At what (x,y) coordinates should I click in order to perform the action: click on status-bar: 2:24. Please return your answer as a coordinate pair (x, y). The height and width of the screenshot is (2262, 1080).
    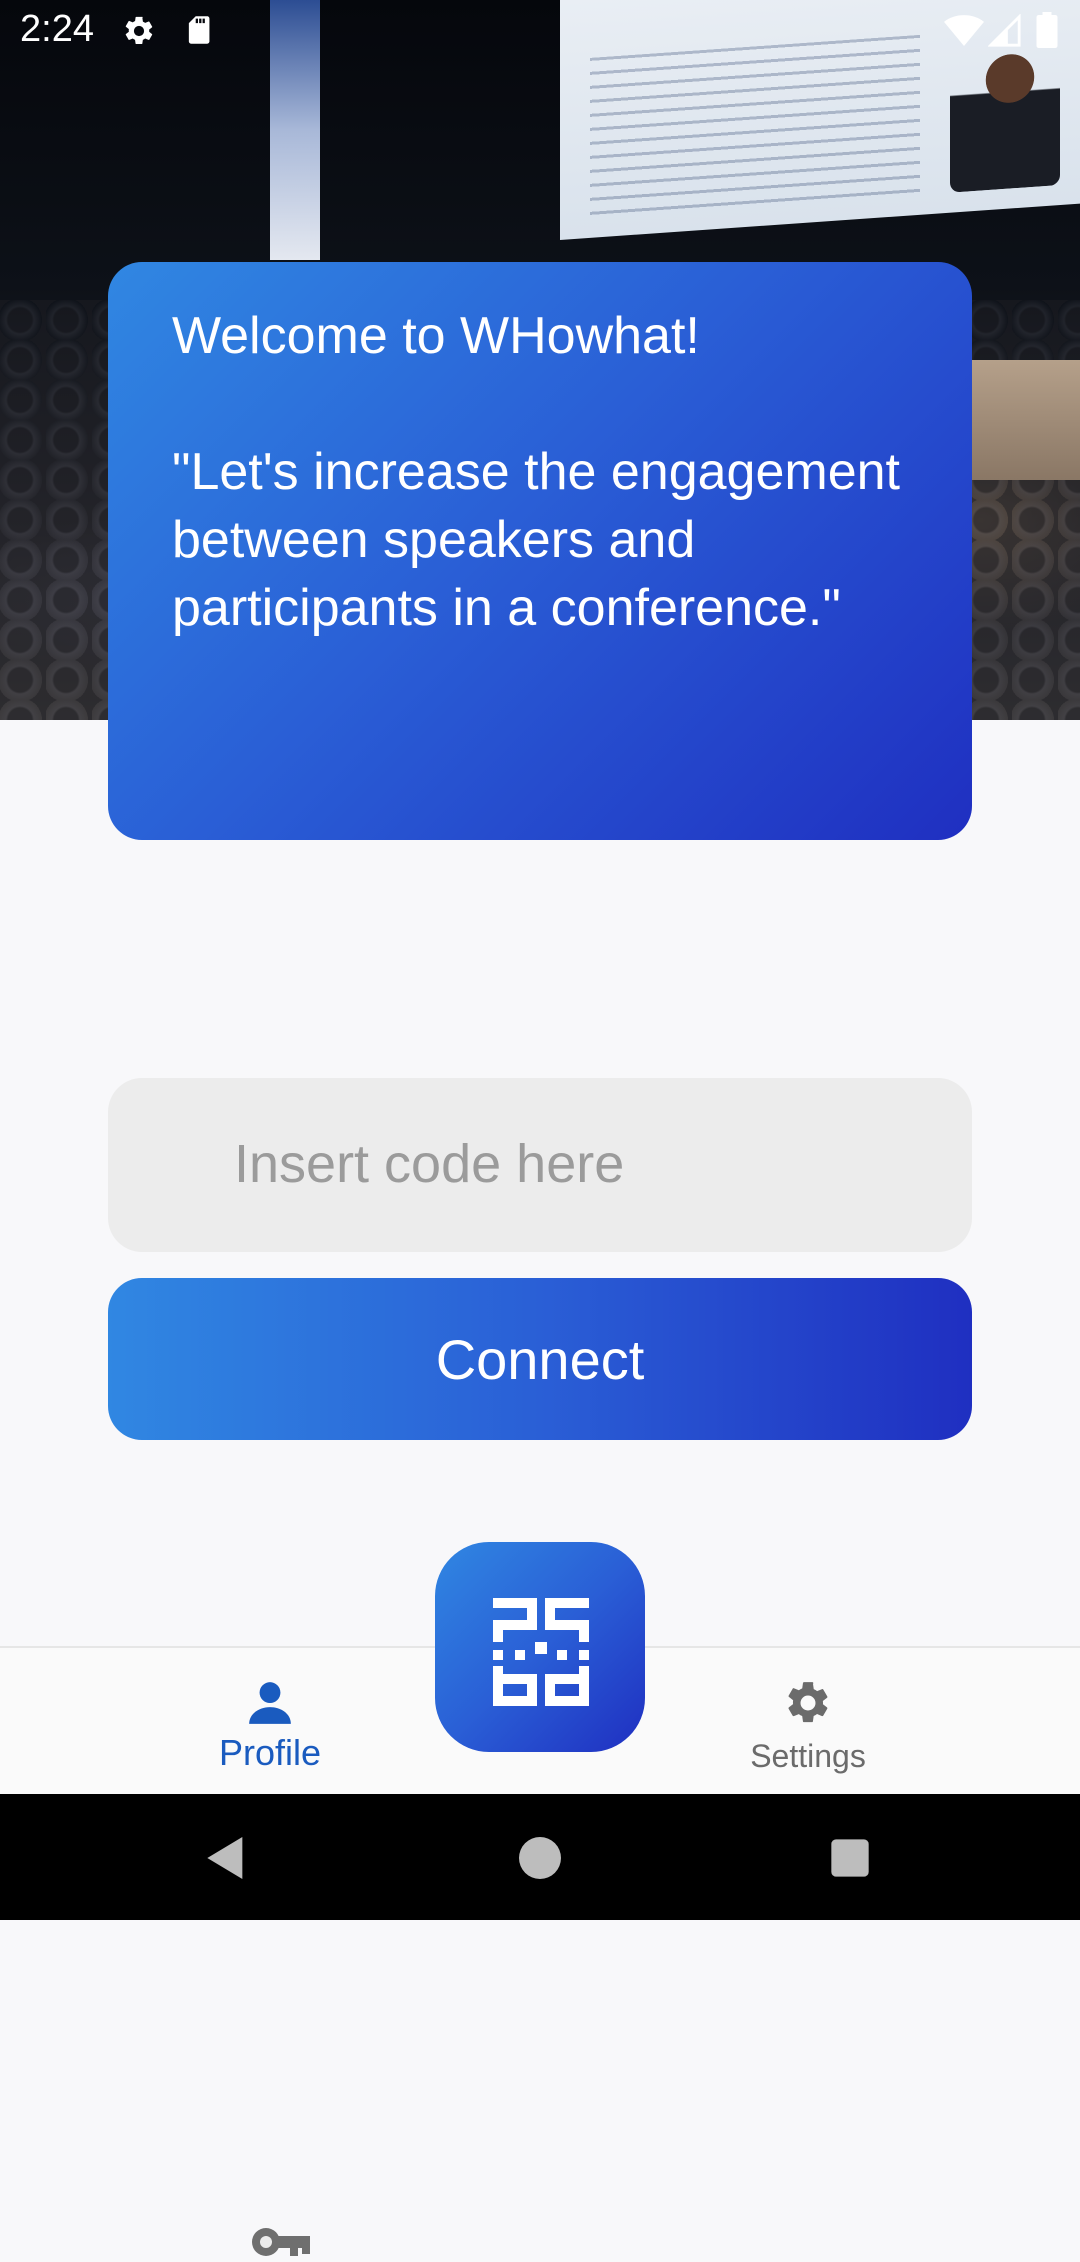
    Looking at the image, I should click on (540, 31).